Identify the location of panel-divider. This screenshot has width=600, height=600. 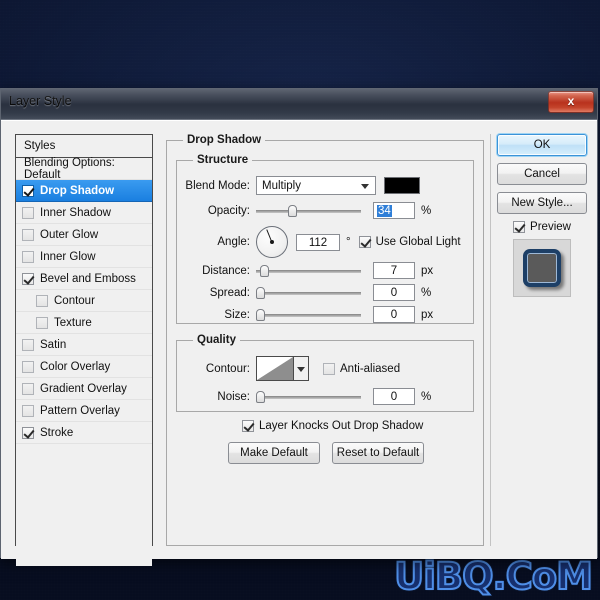
(490, 340).